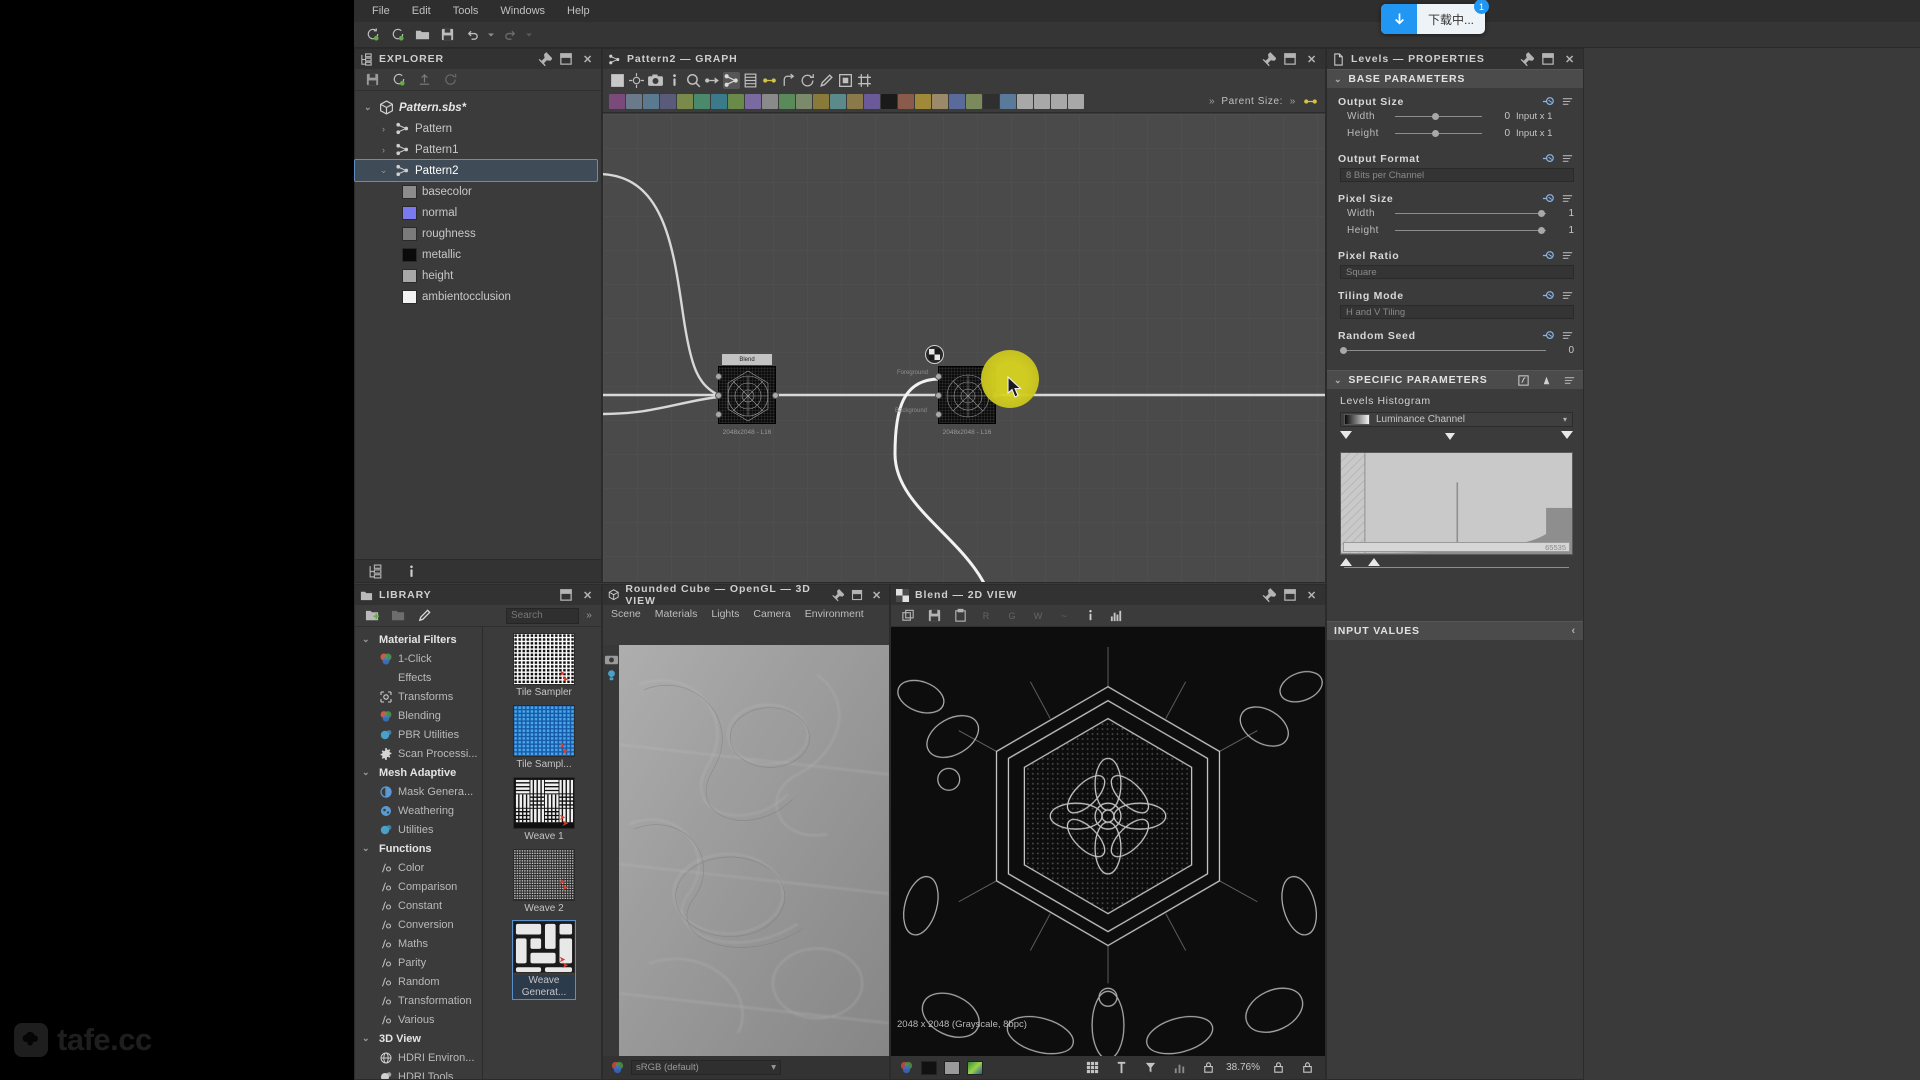  What do you see at coordinates (1563, 213) in the screenshot?
I see `pixel-width-value: 1` at bounding box center [1563, 213].